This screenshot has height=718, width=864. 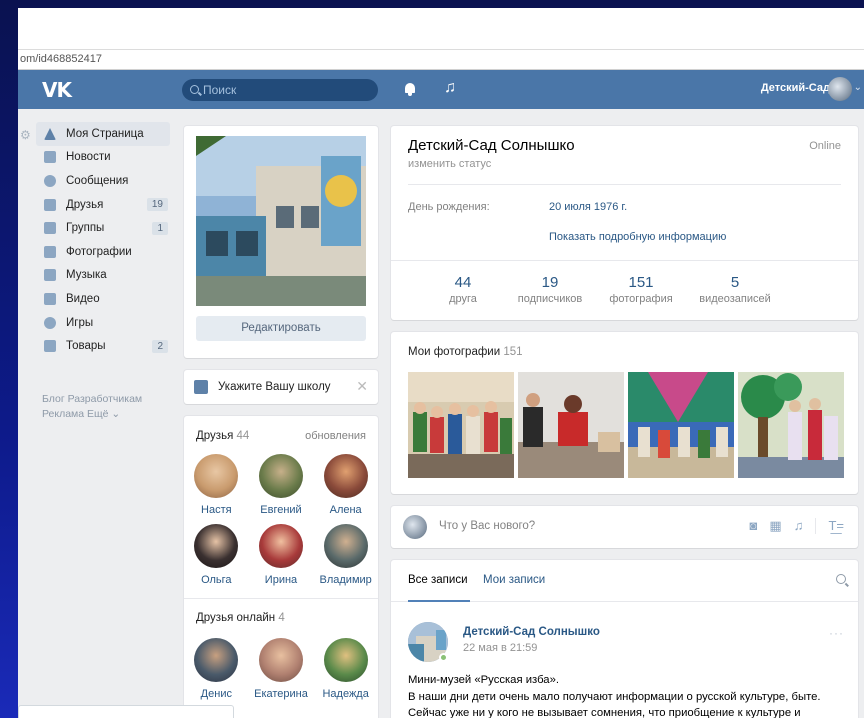 I want to click on birthday-label: День рождения:, so click(x=449, y=207).